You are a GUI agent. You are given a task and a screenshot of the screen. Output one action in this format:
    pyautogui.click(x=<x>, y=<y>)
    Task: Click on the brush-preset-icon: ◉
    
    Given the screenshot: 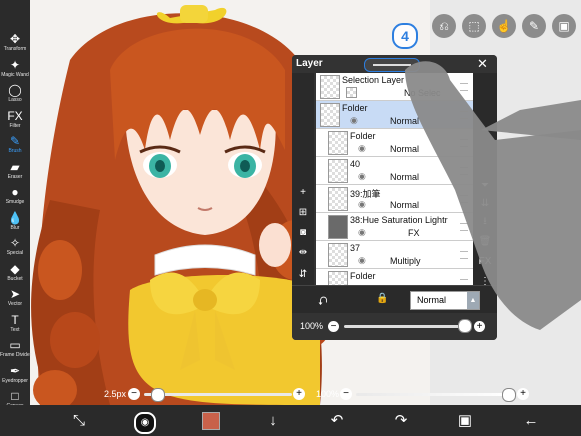 What is the action you would take?
    pyautogui.click(x=145, y=423)
    